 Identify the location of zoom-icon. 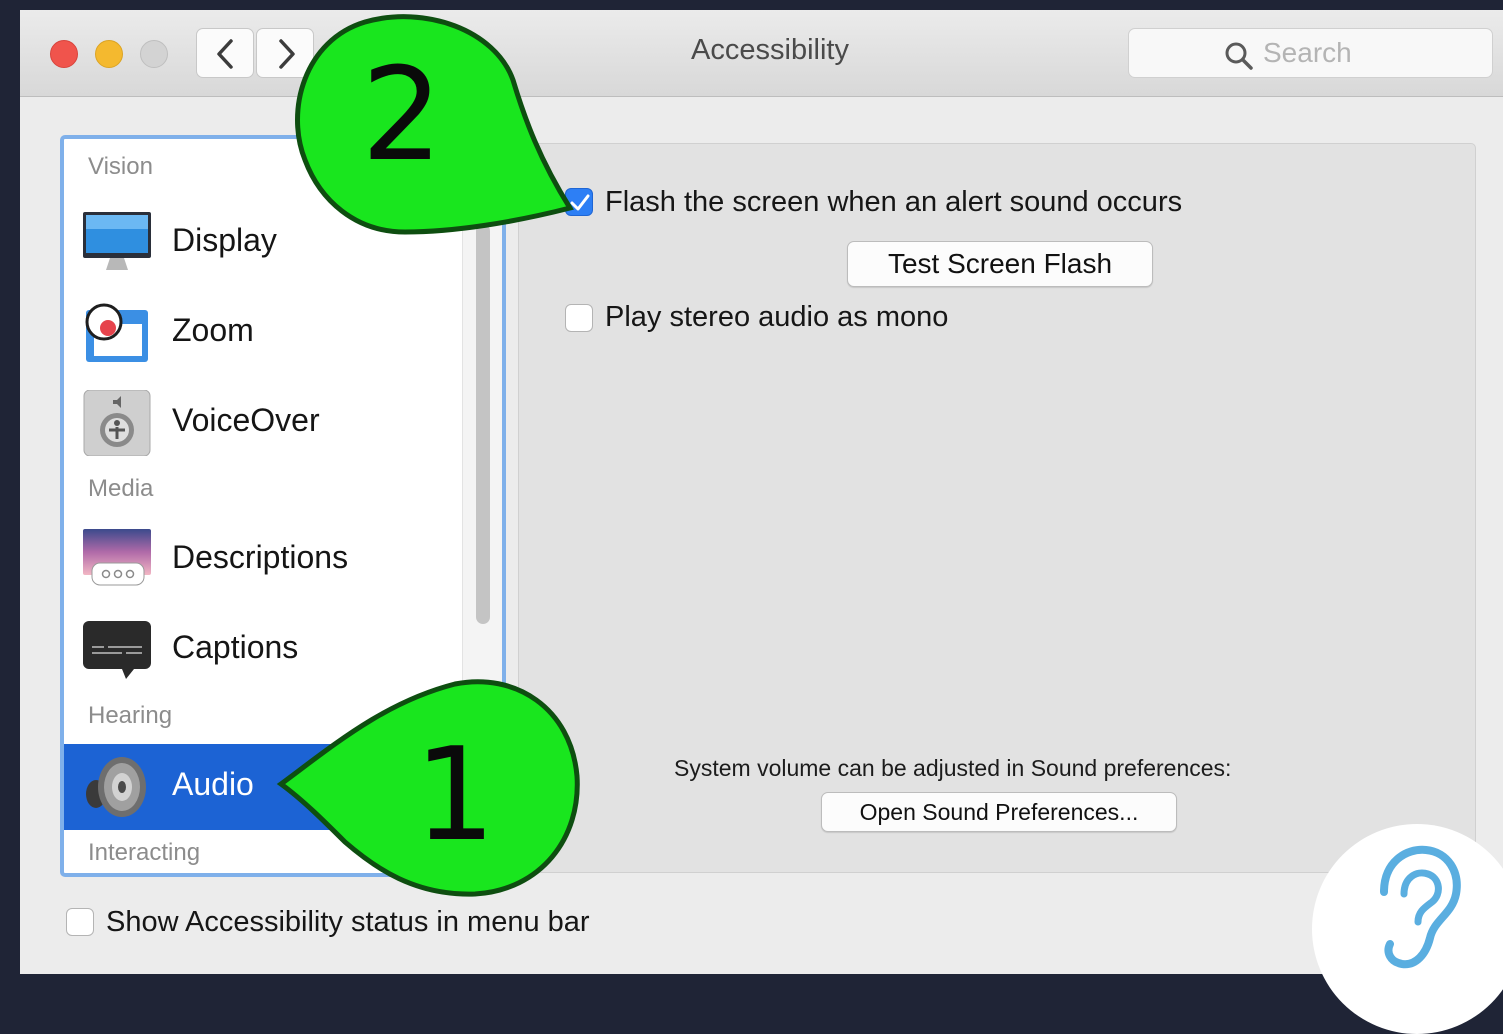
(116, 332).